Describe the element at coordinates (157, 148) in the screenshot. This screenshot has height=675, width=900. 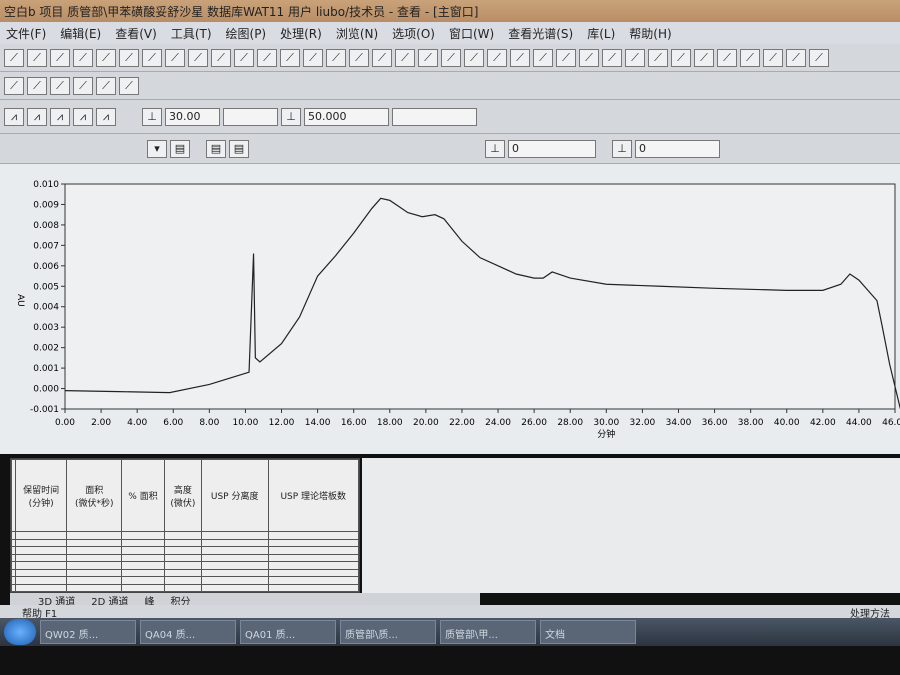
I see `dropdown-arrow-icon: ▾` at that location.